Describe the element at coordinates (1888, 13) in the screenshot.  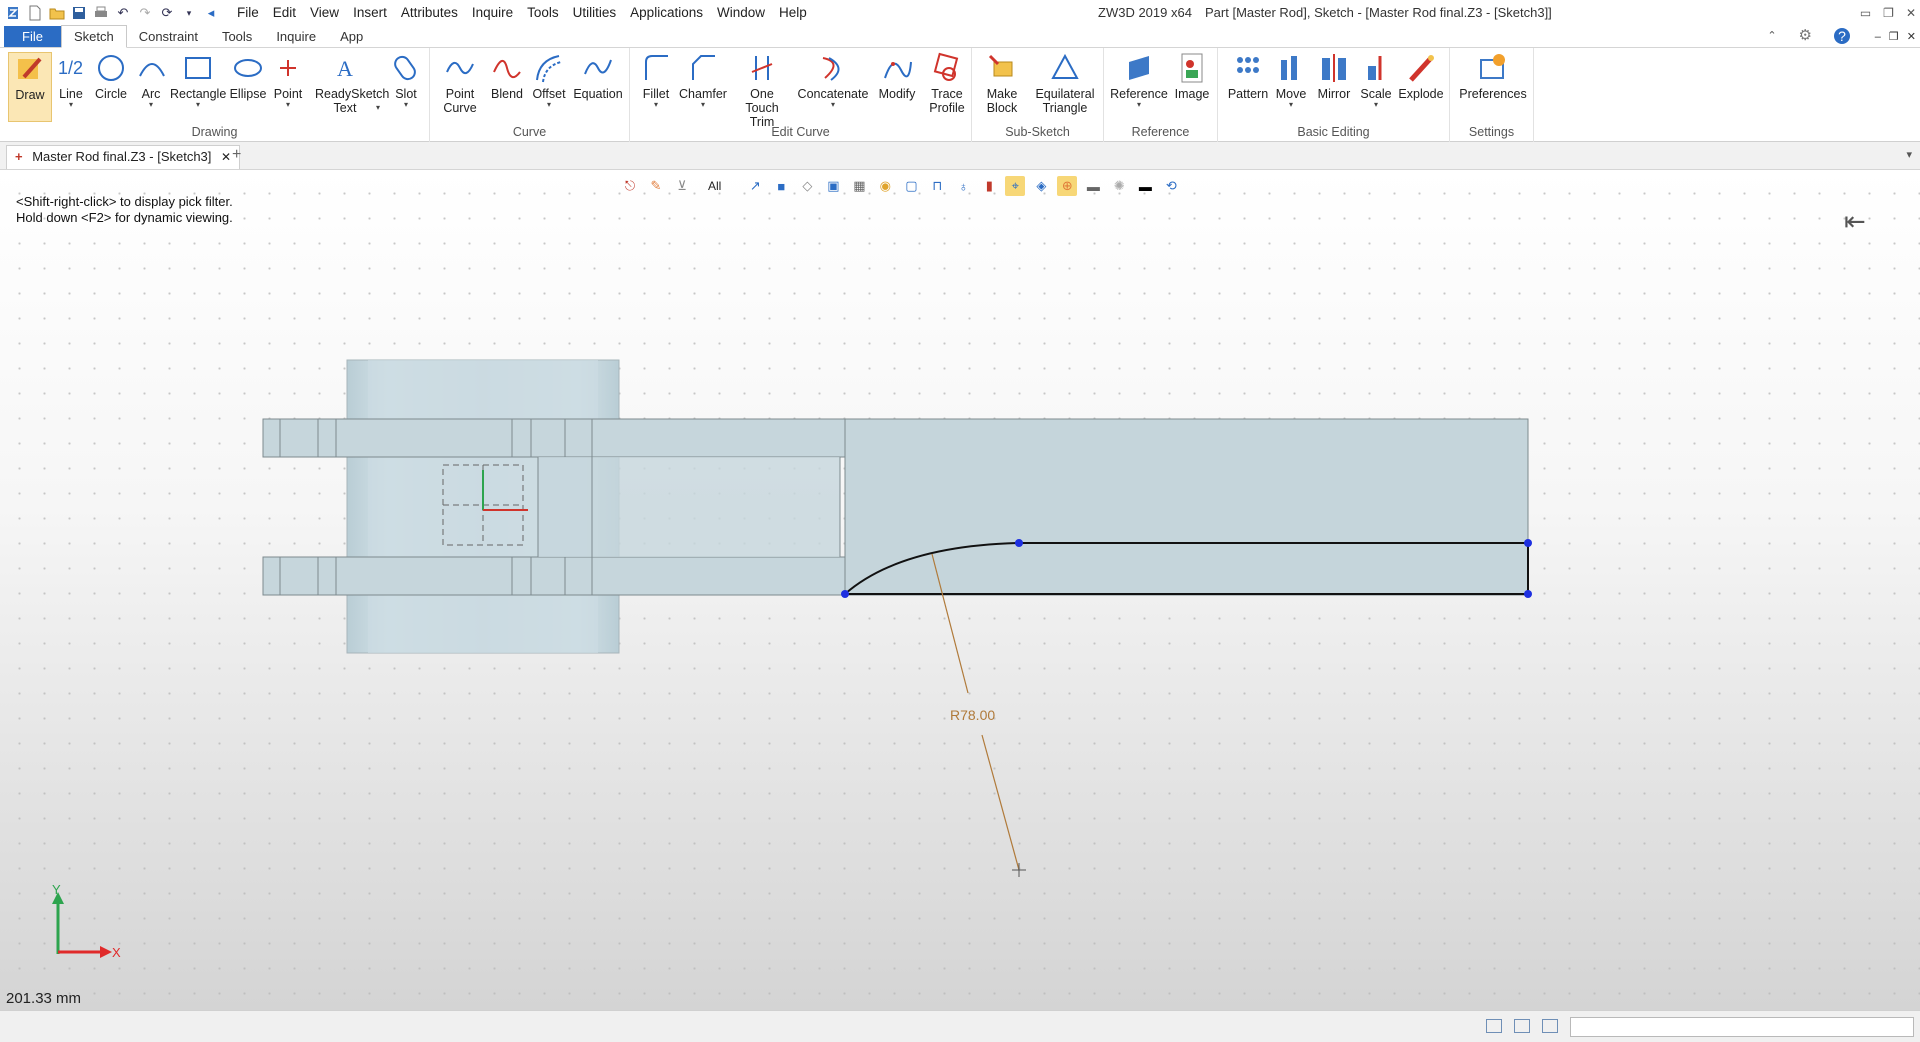
I see `restore-icon: ❐` at that location.